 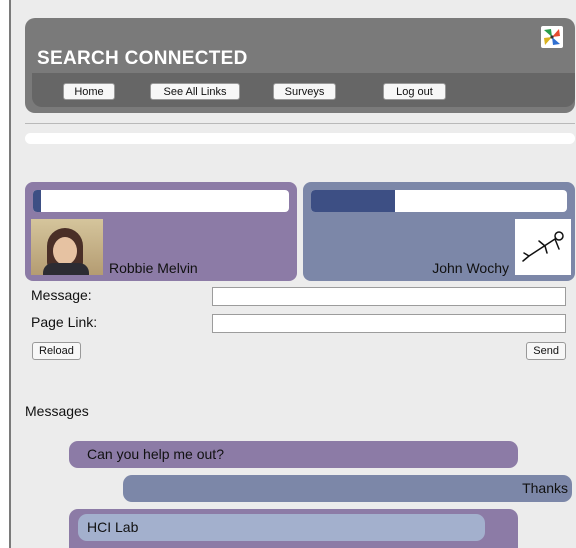 What do you see at coordinates (56, 351) in the screenshot?
I see `reload-button: Reload` at bounding box center [56, 351].